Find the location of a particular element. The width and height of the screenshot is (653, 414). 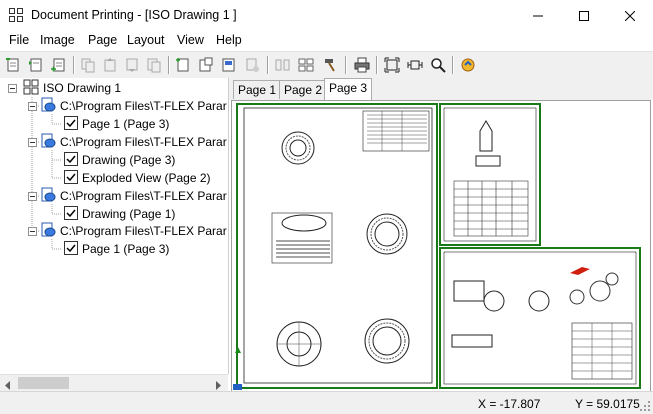

tree-item-label: Drawing (Page 3) is located at coordinates (129, 160).